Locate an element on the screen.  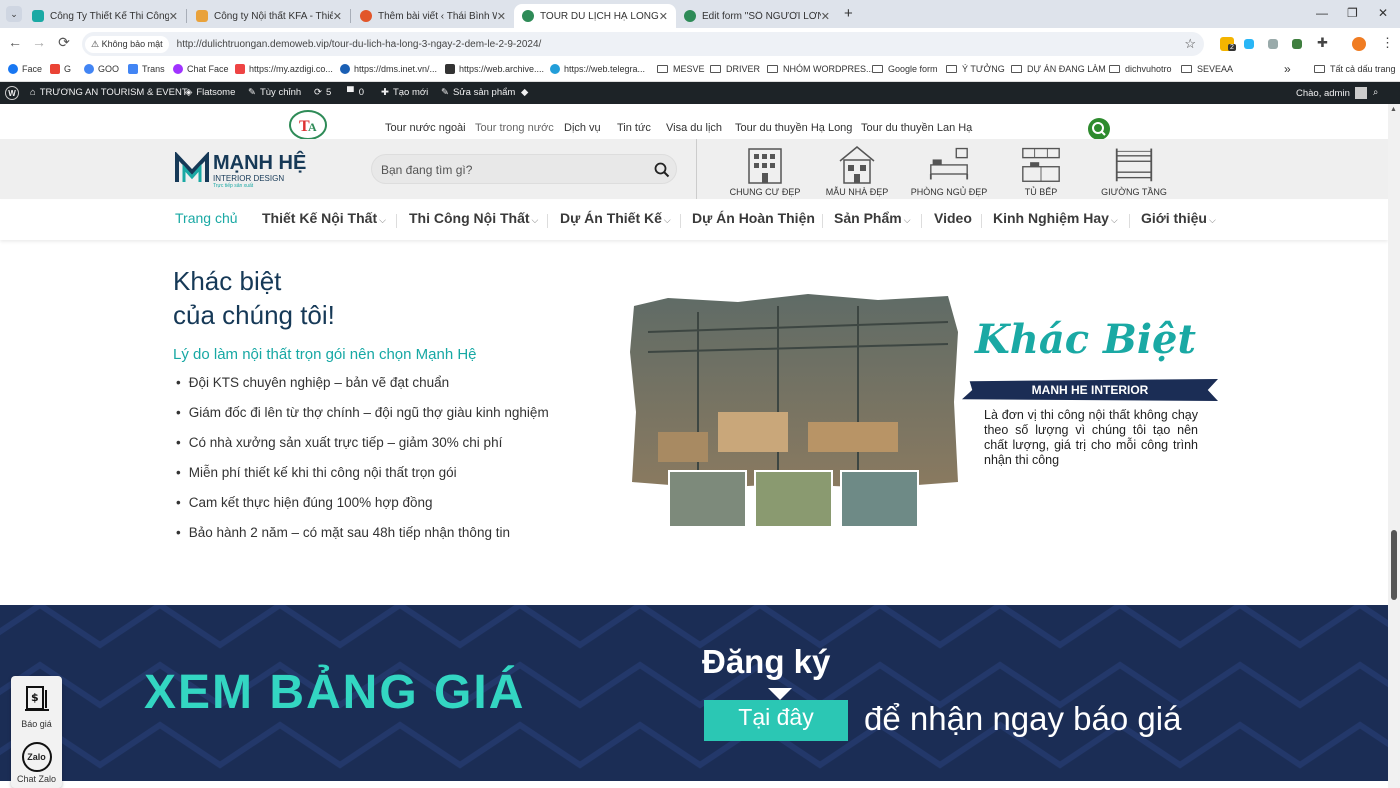
new-tab-button: + is located at coordinates (848, 13).